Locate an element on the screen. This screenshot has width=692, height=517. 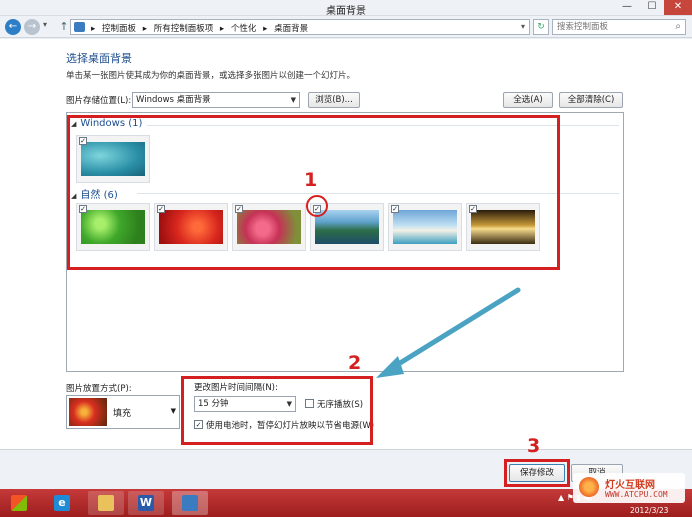
internet-explorer-icon: e is located at coordinates (62, 503).